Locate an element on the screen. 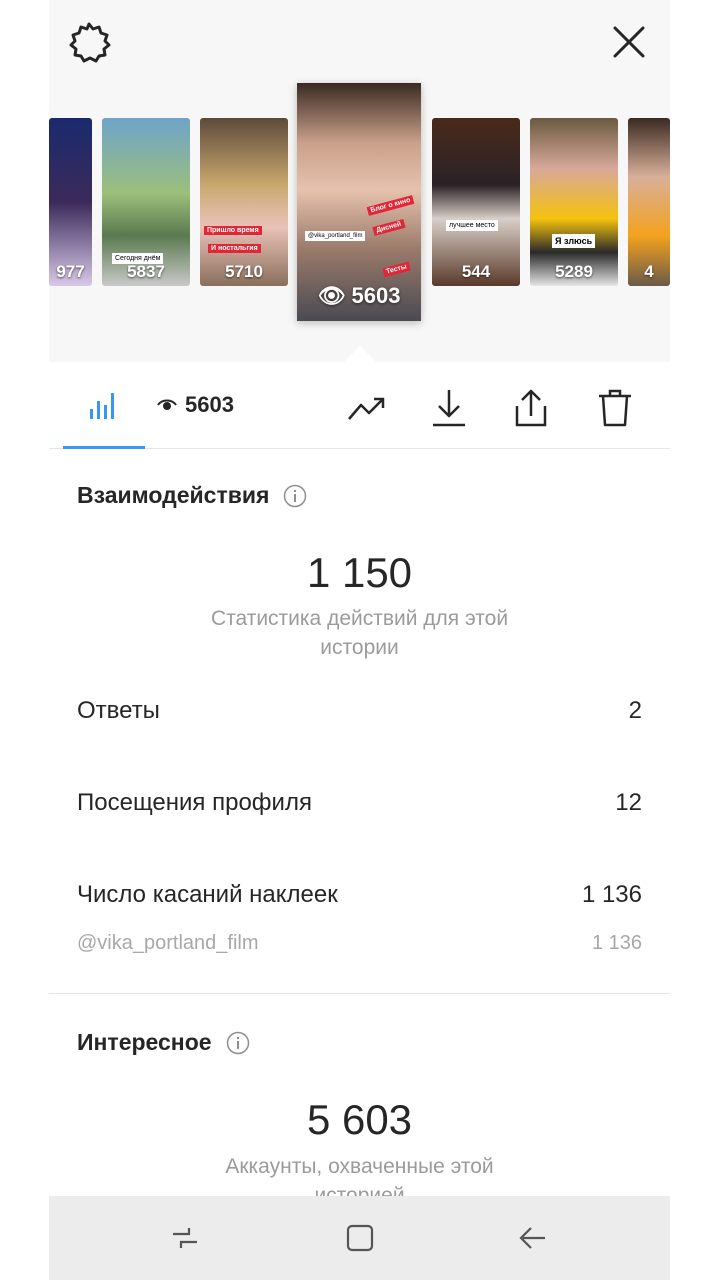 This screenshot has width=719, height=1280. insights-trend-button is located at coordinates (367, 408).